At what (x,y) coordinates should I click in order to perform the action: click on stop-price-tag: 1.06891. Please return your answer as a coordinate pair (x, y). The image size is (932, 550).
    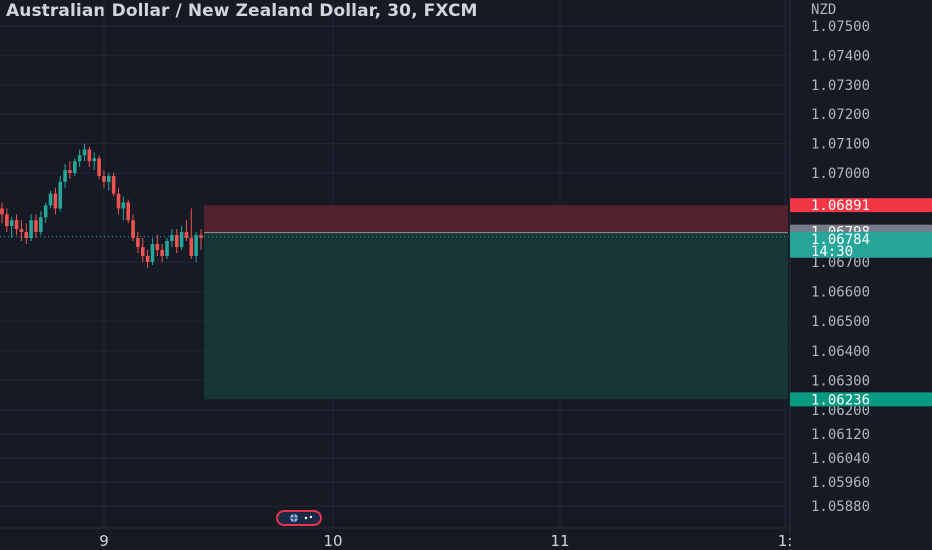
    Looking at the image, I should click on (861, 206).